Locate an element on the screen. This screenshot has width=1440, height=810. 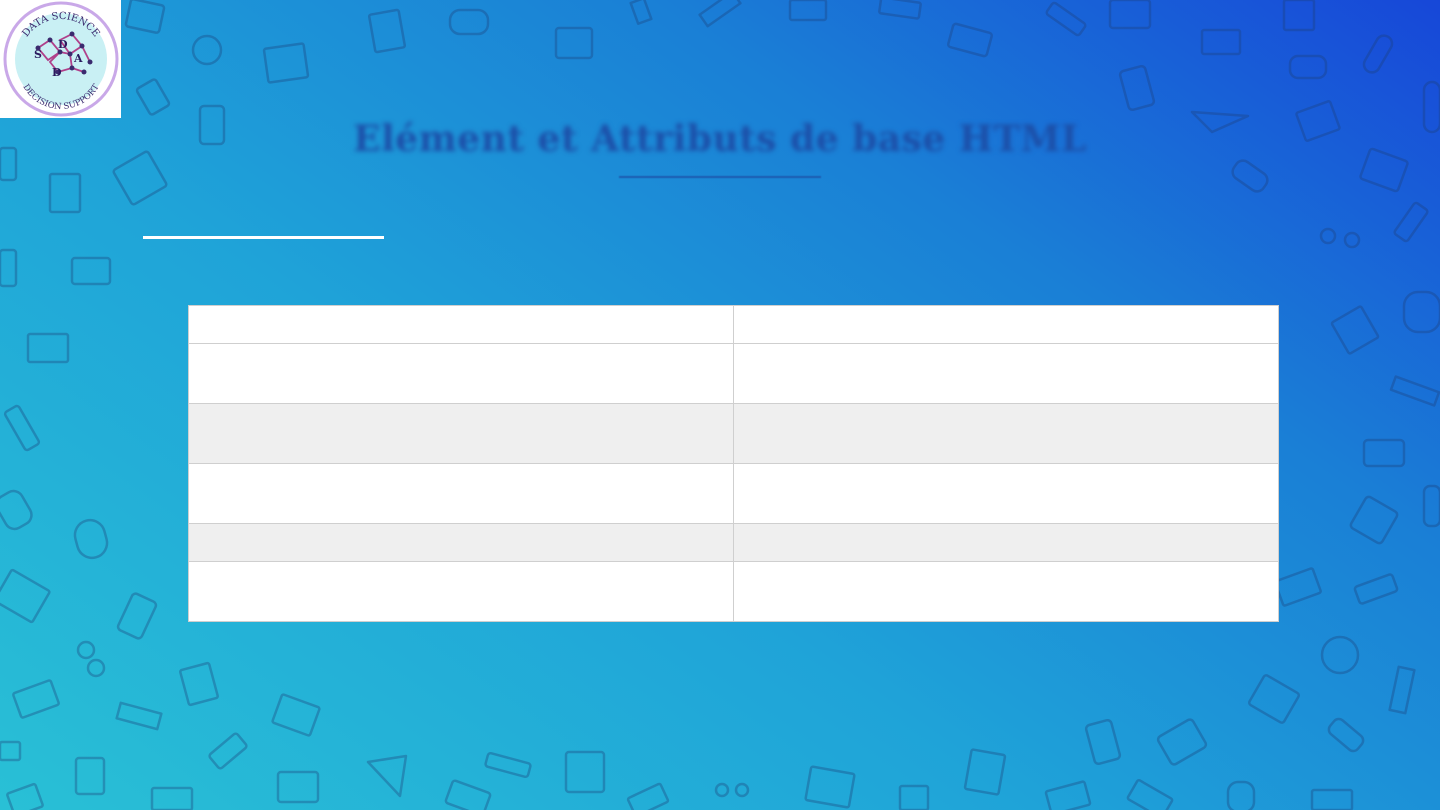
logo-letter-d2: D is located at coordinates (57, 72).